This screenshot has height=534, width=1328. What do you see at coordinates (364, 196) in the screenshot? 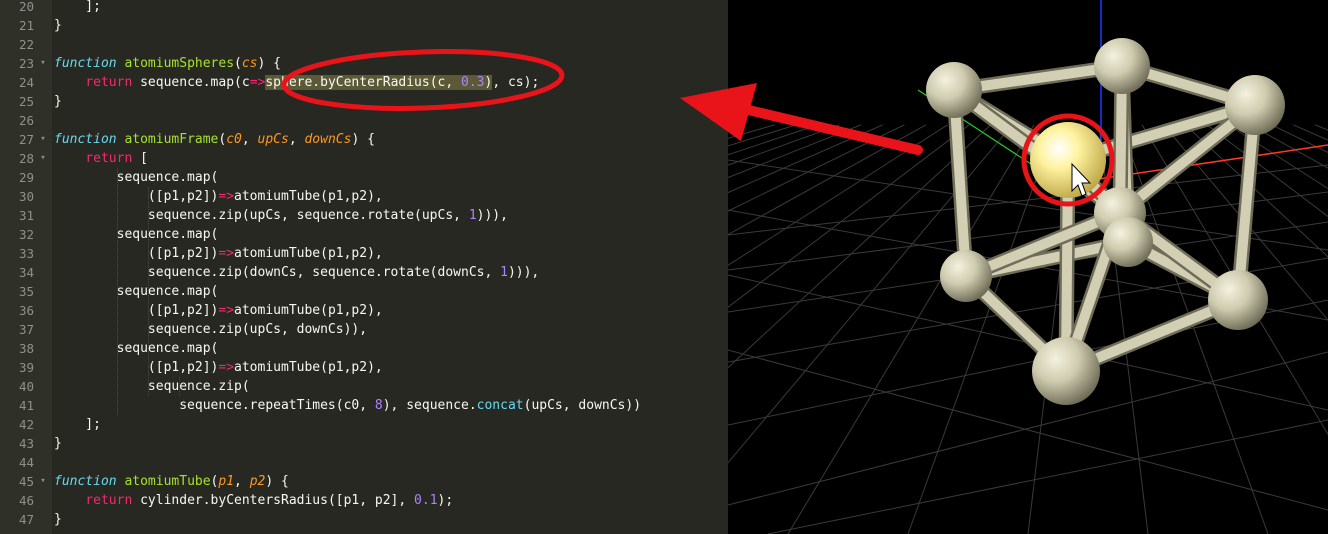
I see `code-line: 30 ([p1,p2])=>atomiumTube(p1,p2),` at bounding box center [364, 196].